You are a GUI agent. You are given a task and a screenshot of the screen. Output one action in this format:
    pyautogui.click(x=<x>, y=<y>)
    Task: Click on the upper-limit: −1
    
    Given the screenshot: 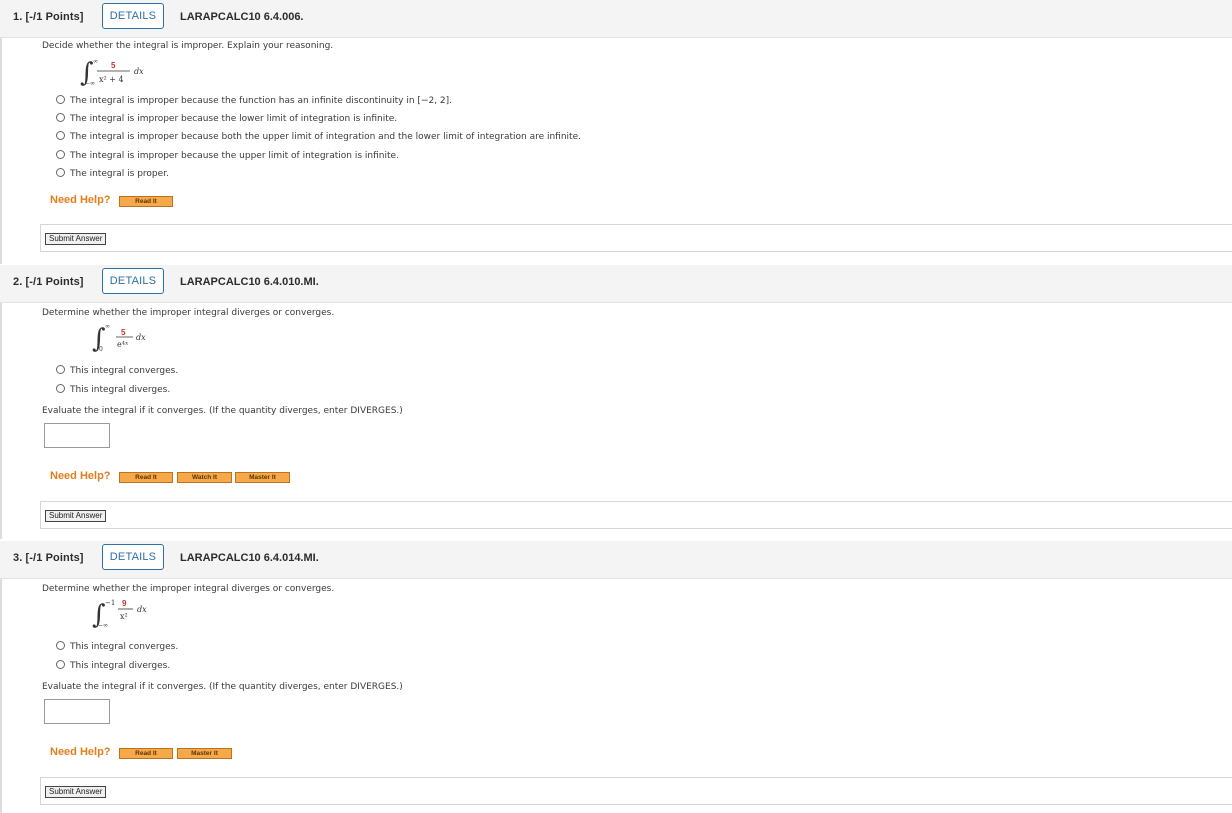 What is the action you would take?
    pyautogui.click(x=110, y=603)
    